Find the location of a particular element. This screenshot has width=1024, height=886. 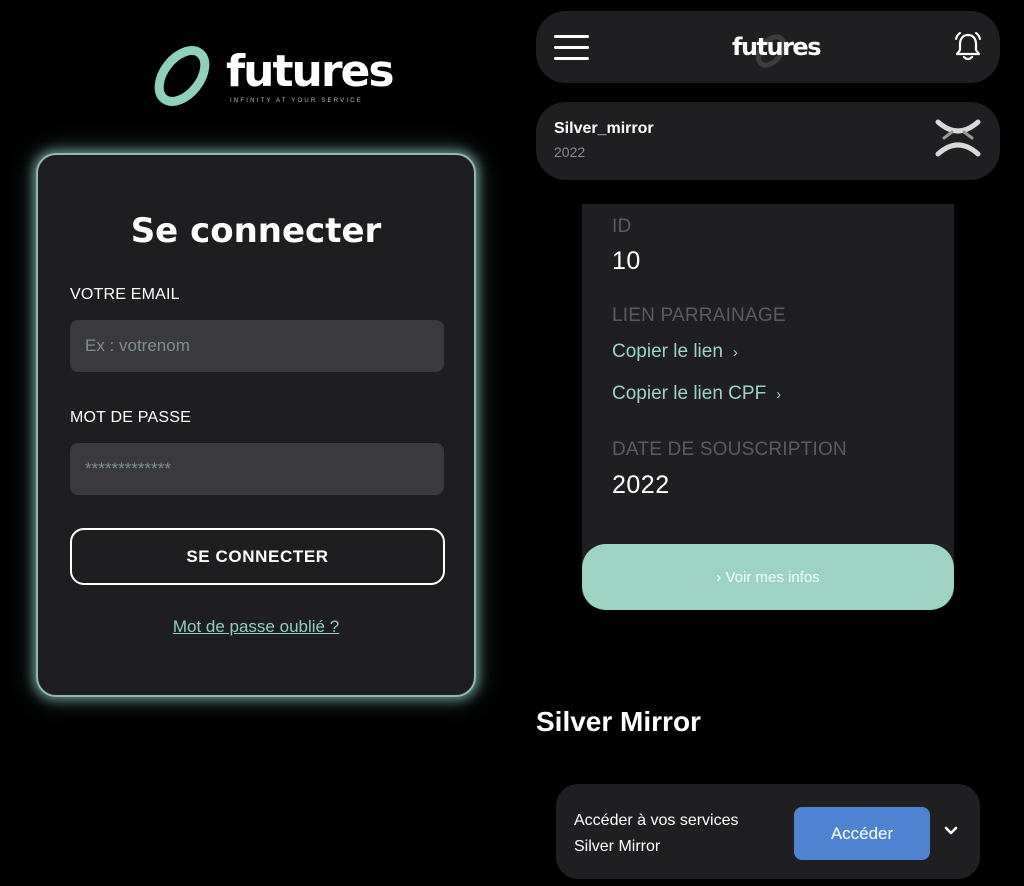

more-info-button: › Voir mes infos is located at coordinates (768, 577).